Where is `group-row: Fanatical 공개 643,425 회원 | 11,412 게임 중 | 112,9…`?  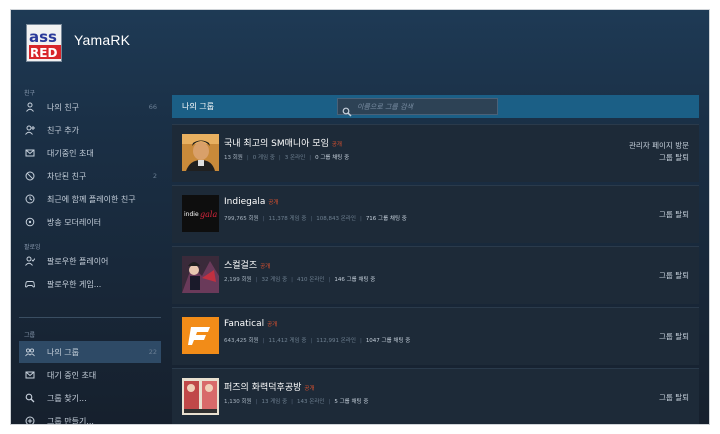
group-row: Fanatical 공개 643,425 회원 | 11,412 게임 중 | 112,9… is located at coordinates (435, 336).